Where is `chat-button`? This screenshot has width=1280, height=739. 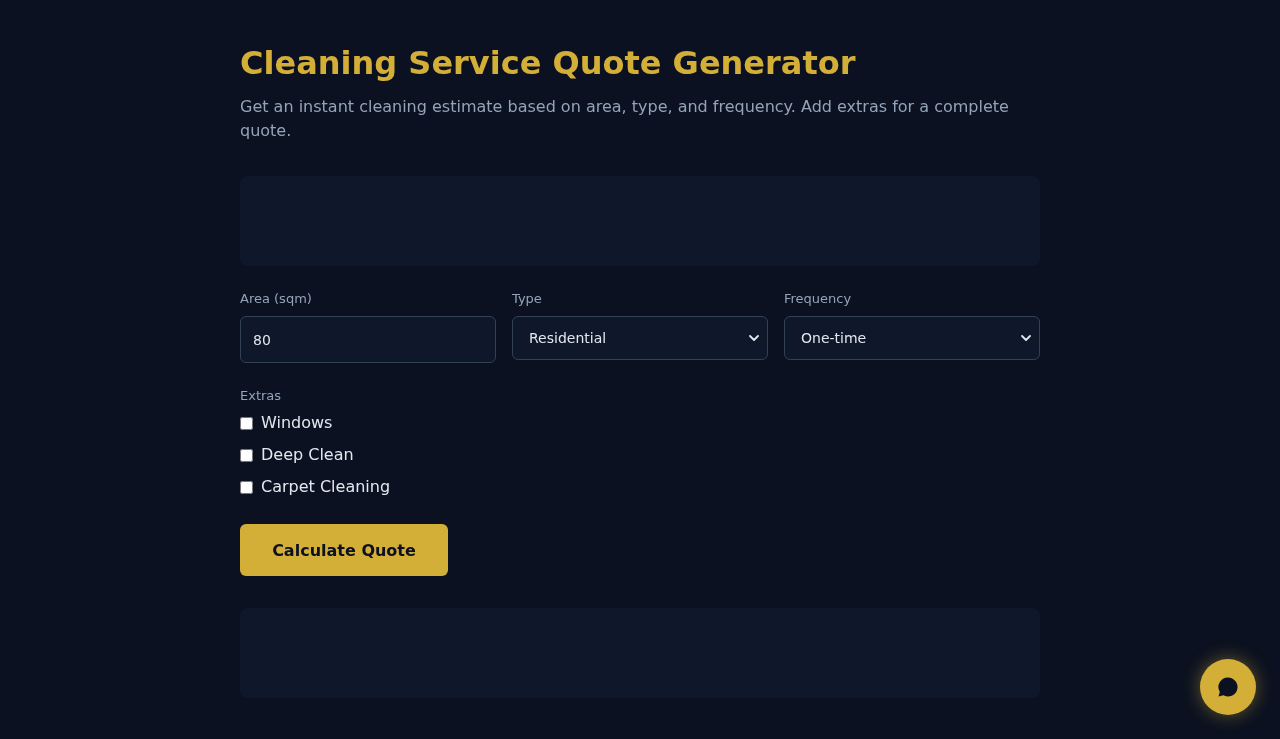 chat-button is located at coordinates (1228, 687).